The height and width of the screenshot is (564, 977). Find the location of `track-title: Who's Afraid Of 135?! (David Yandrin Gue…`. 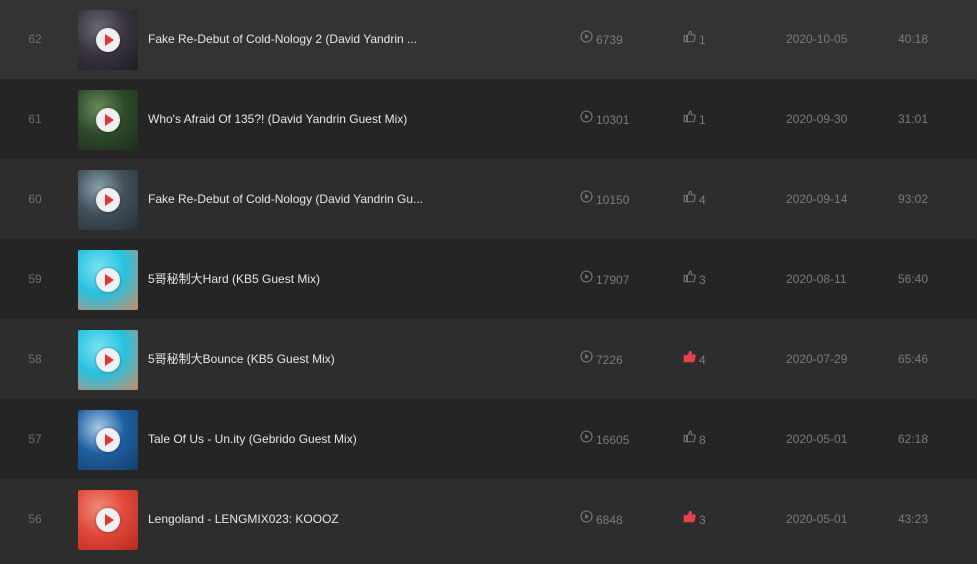

track-title: Who's Afraid Of 135?! (David Yandrin Gue… is located at coordinates (318, 119).